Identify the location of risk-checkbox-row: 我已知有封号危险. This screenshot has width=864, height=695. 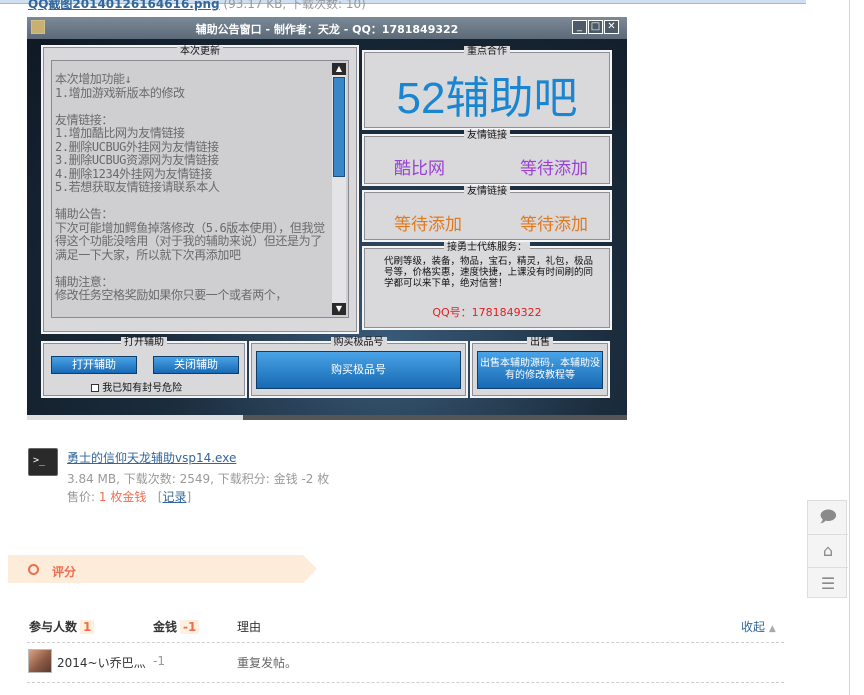
(136, 386).